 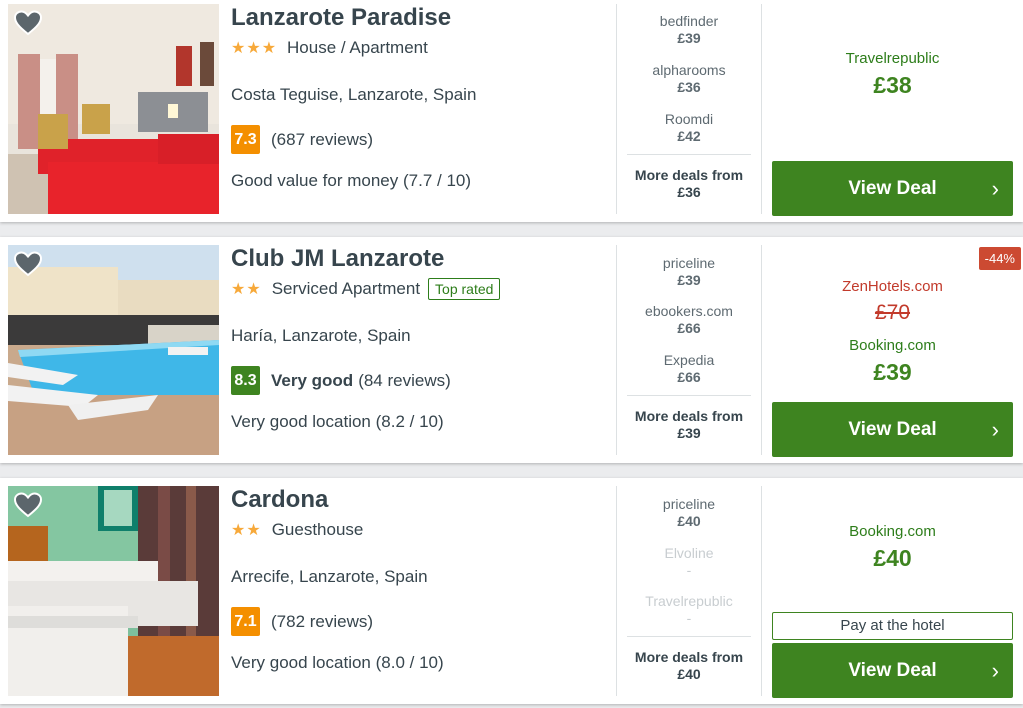 What do you see at coordinates (892, 372) in the screenshot?
I see `best-deal-price: £39` at bounding box center [892, 372].